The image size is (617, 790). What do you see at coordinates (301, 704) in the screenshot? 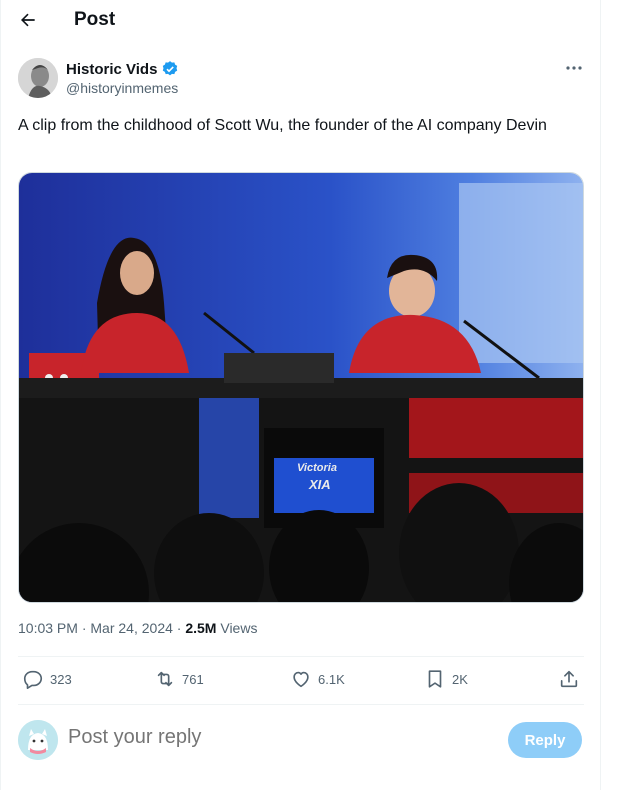
I see `divider-bottom` at bounding box center [301, 704].